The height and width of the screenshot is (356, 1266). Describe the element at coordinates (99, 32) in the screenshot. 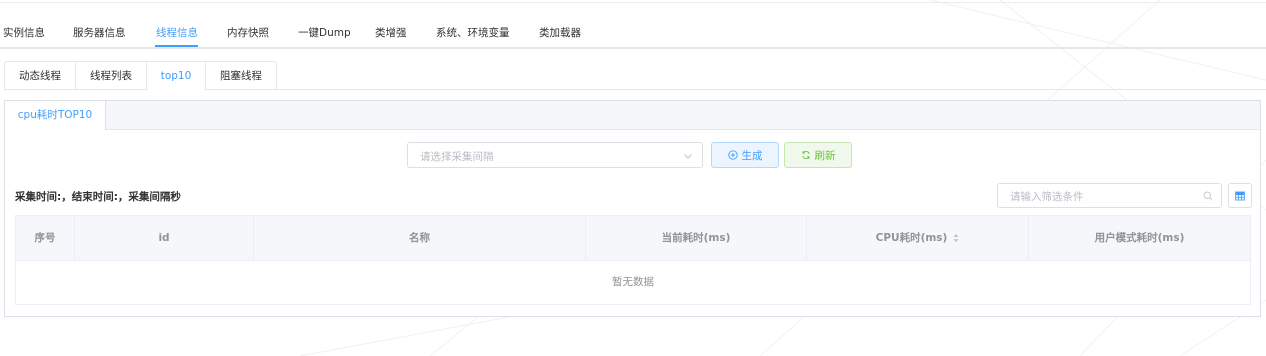

I see `tab-server-info: 服务器信息` at that location.